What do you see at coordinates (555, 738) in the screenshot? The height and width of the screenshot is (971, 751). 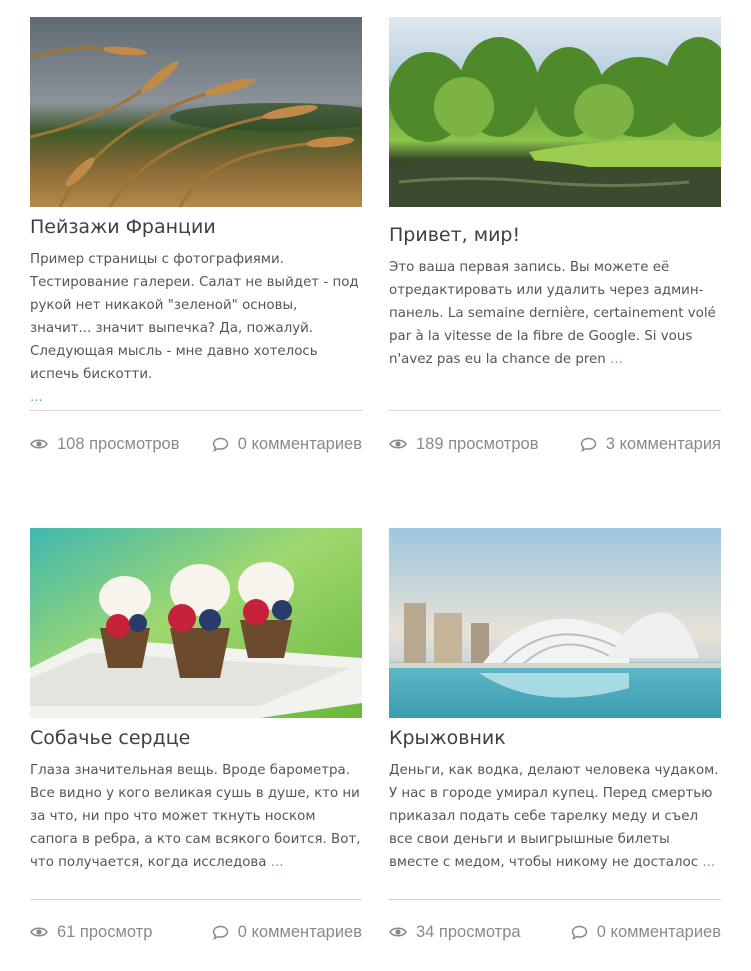 I see `post-title: Крыжовник` at bounding box center [555, 738].